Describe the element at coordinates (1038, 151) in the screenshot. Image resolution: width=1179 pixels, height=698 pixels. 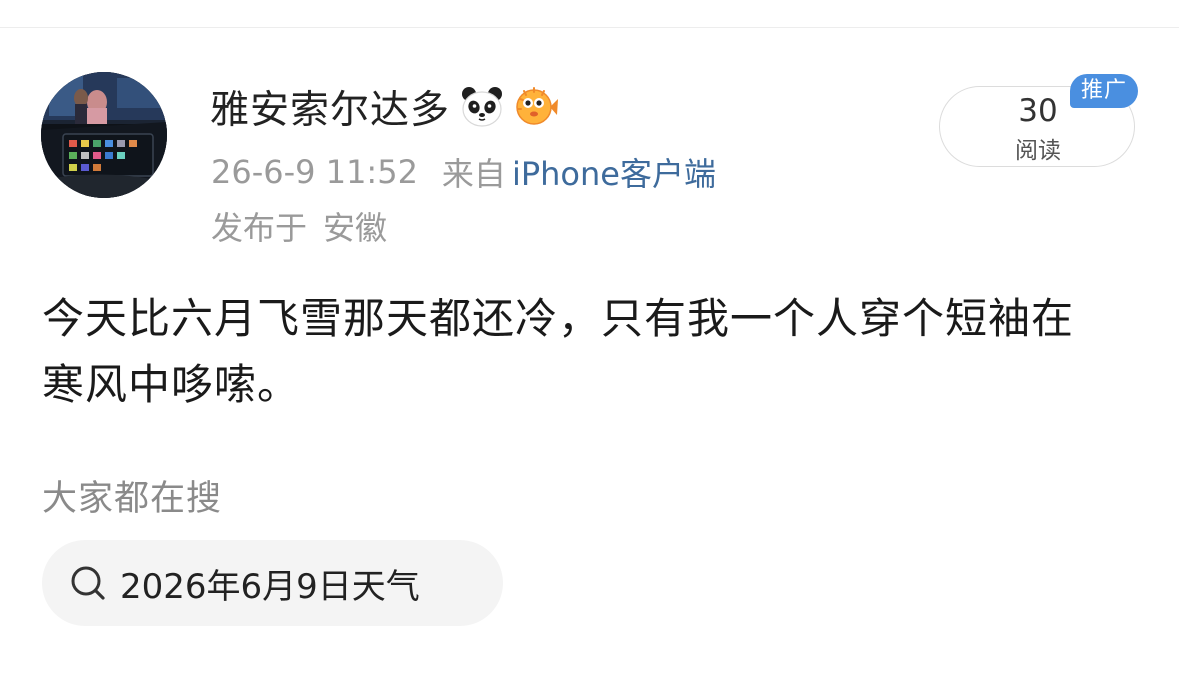
I see `read-label: 阅读` at that location.